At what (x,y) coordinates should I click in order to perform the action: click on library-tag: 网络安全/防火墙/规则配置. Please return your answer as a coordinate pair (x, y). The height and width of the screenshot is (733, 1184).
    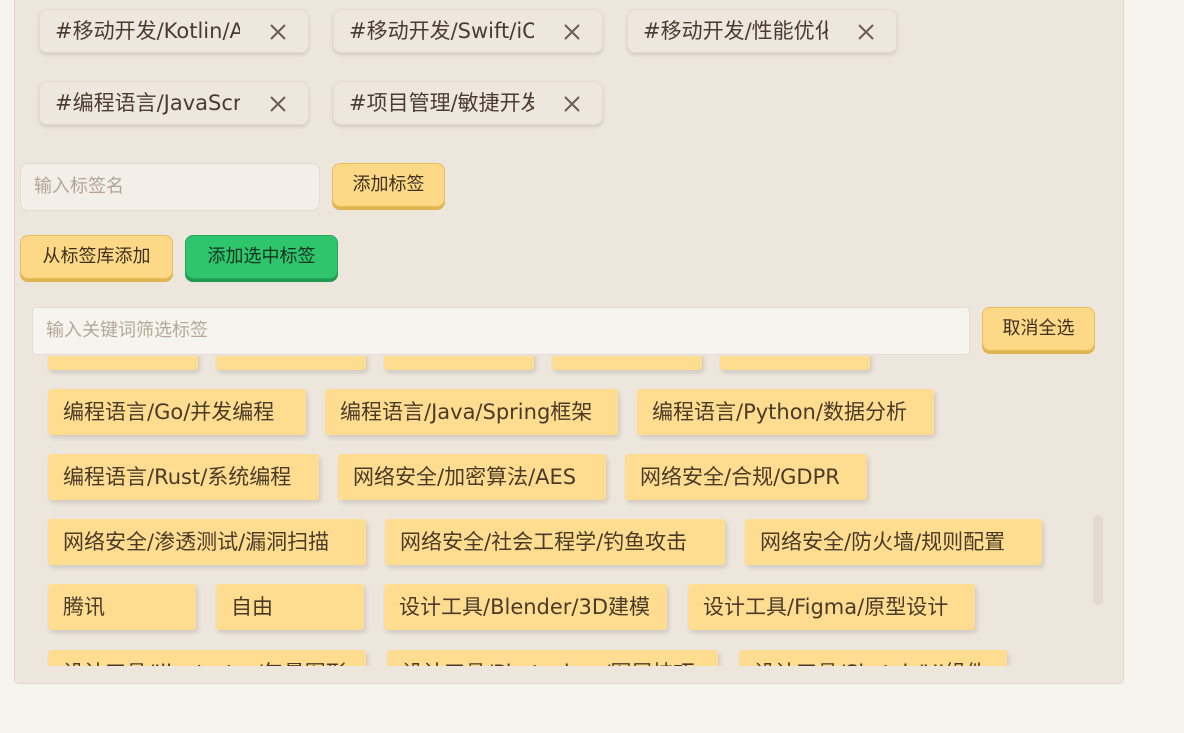
    Looking at the image, I should click on (893, 542).